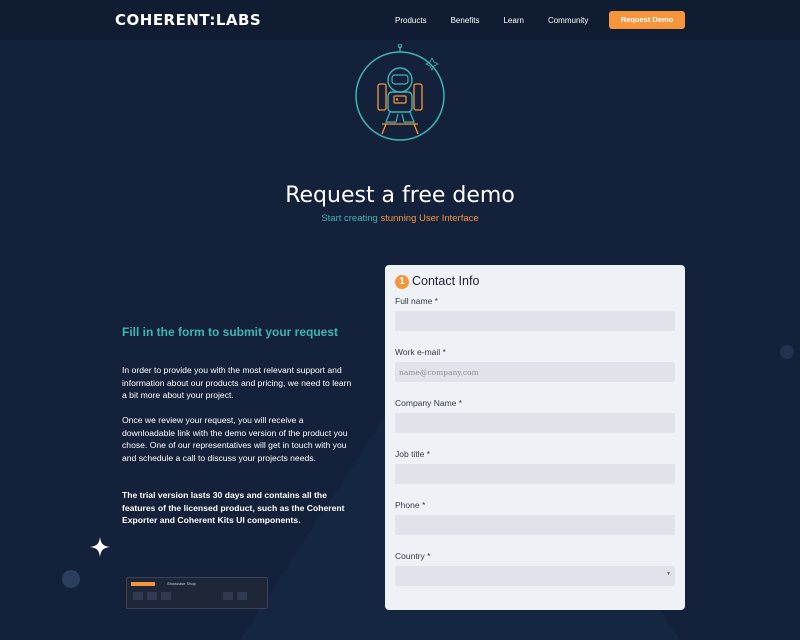 This screenshot has width=800, height=640. What do you see at coordinates (420, 352) in the screenshot?
I see `work-email-label: Work e-mail *` at bounding box center [420, 352].